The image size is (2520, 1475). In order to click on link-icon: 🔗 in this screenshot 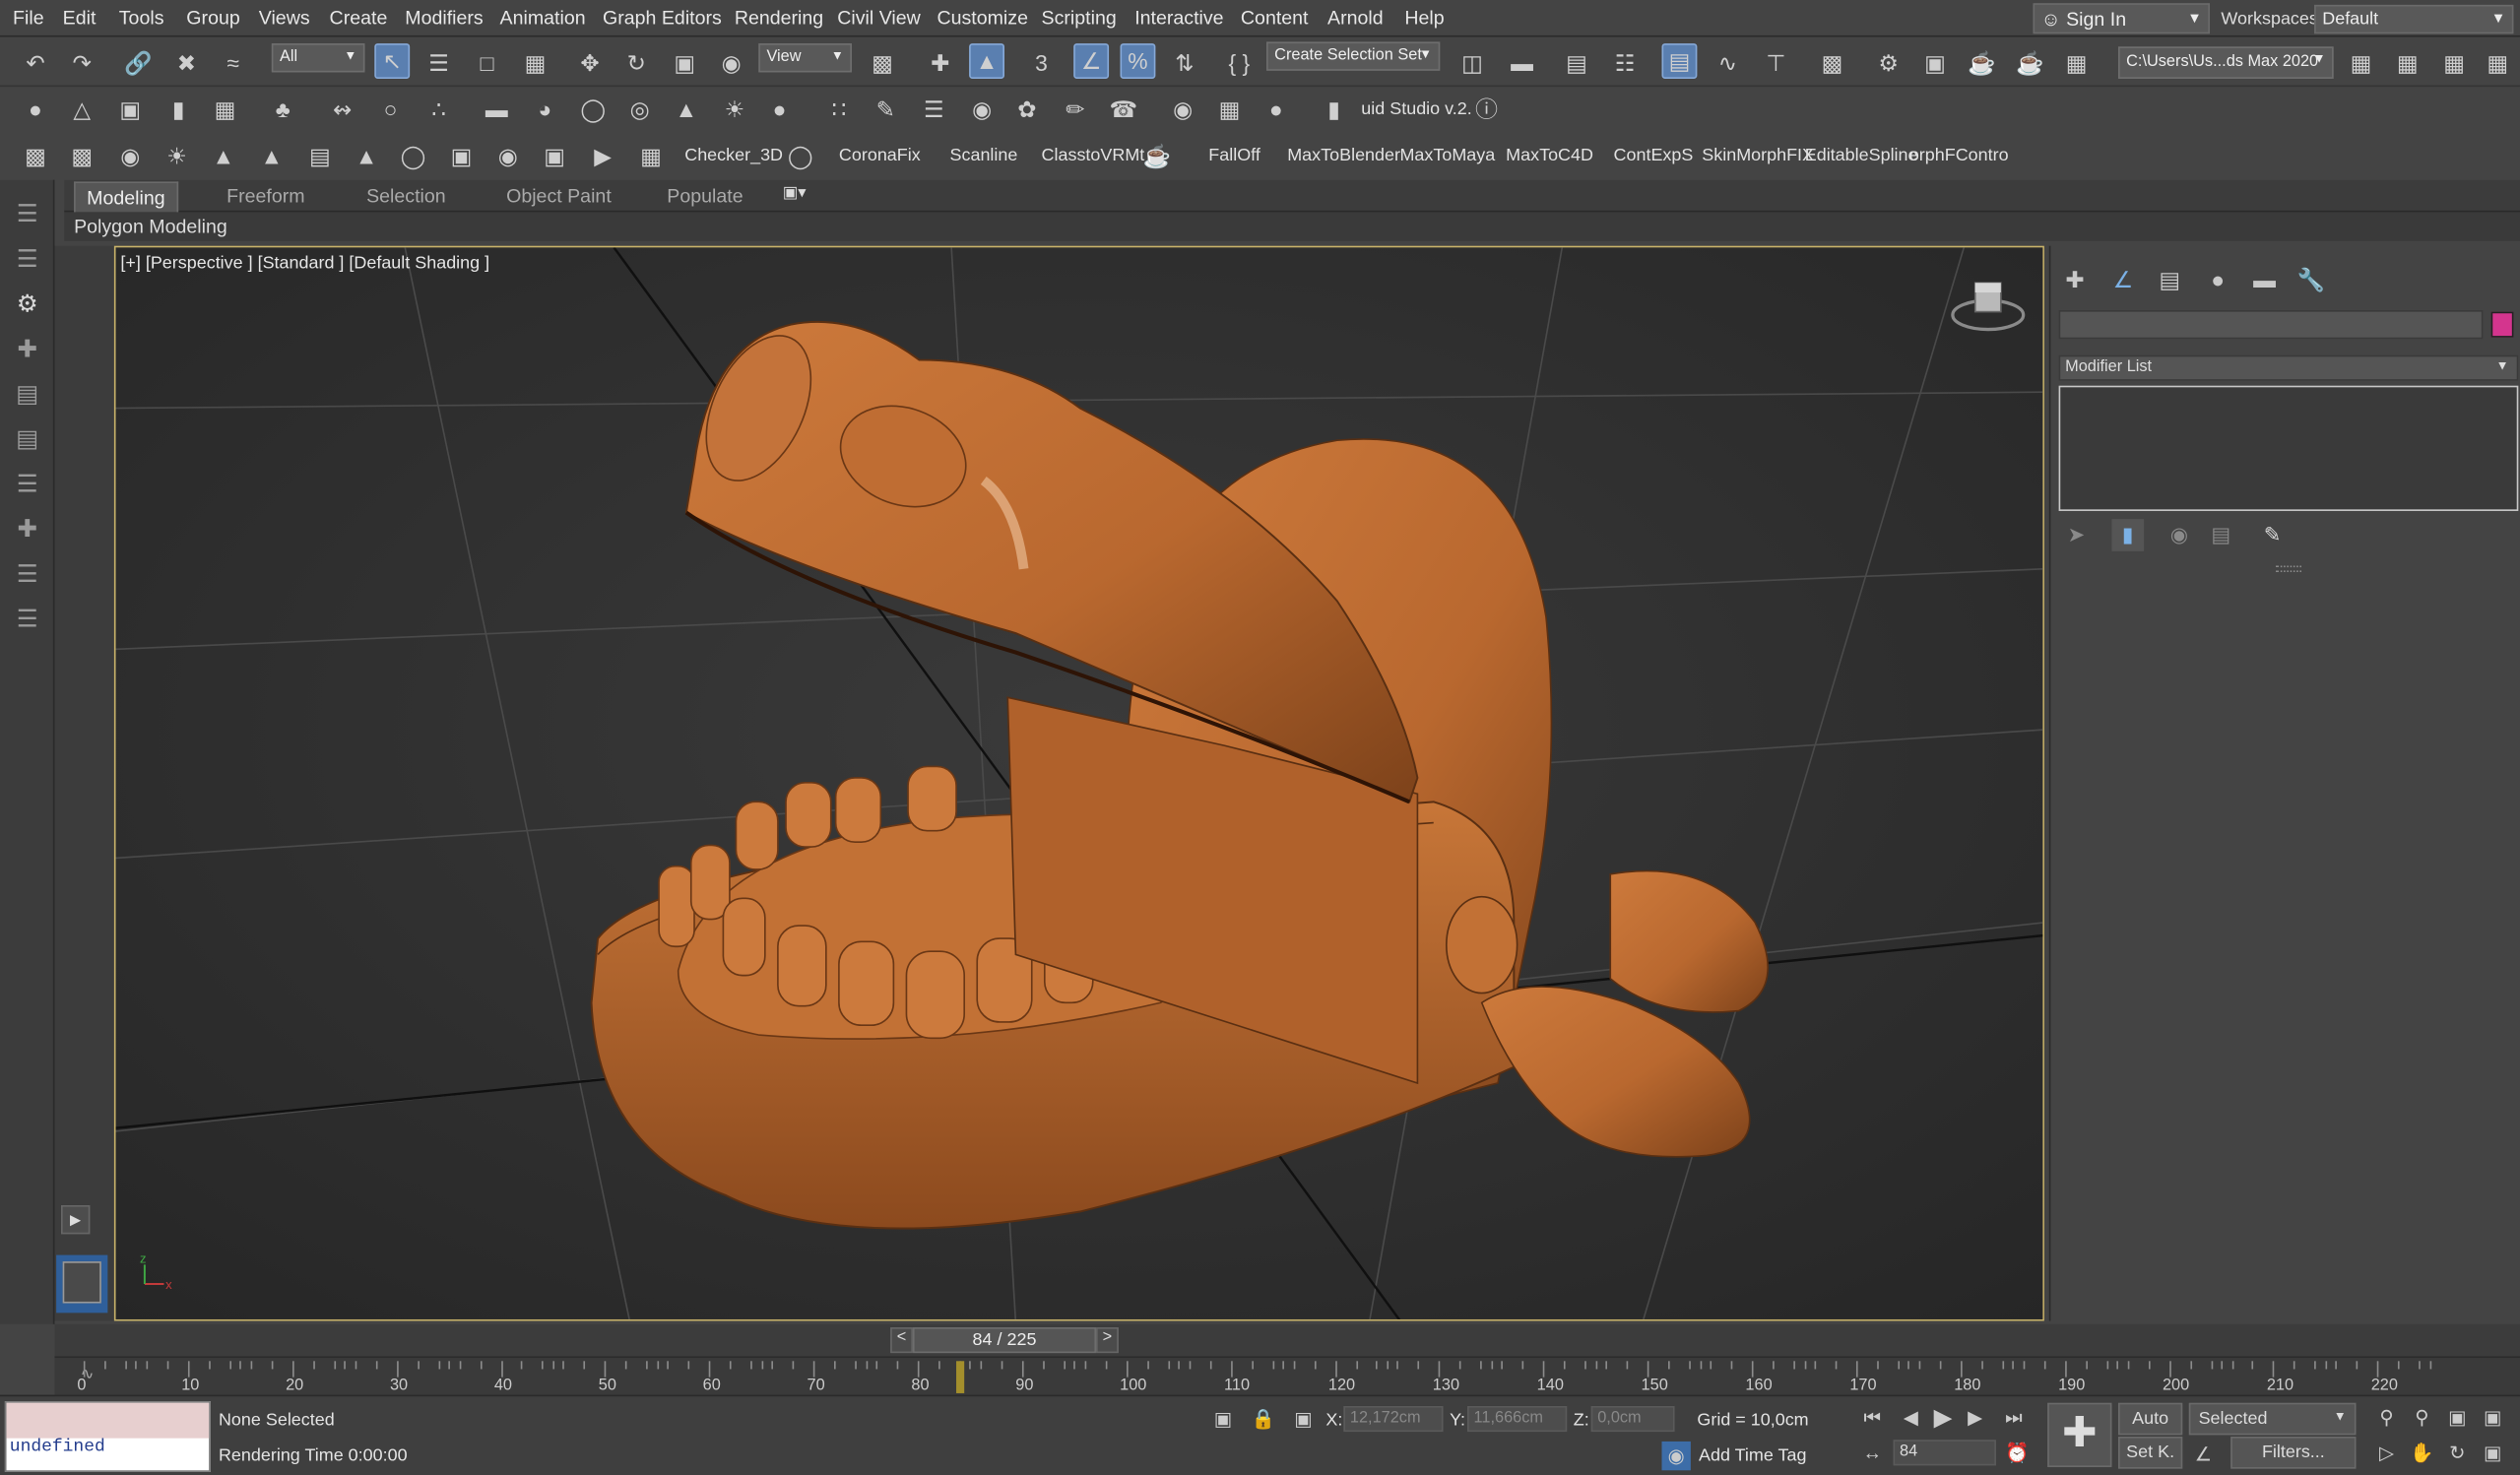, I will do `click(138, 63)`.